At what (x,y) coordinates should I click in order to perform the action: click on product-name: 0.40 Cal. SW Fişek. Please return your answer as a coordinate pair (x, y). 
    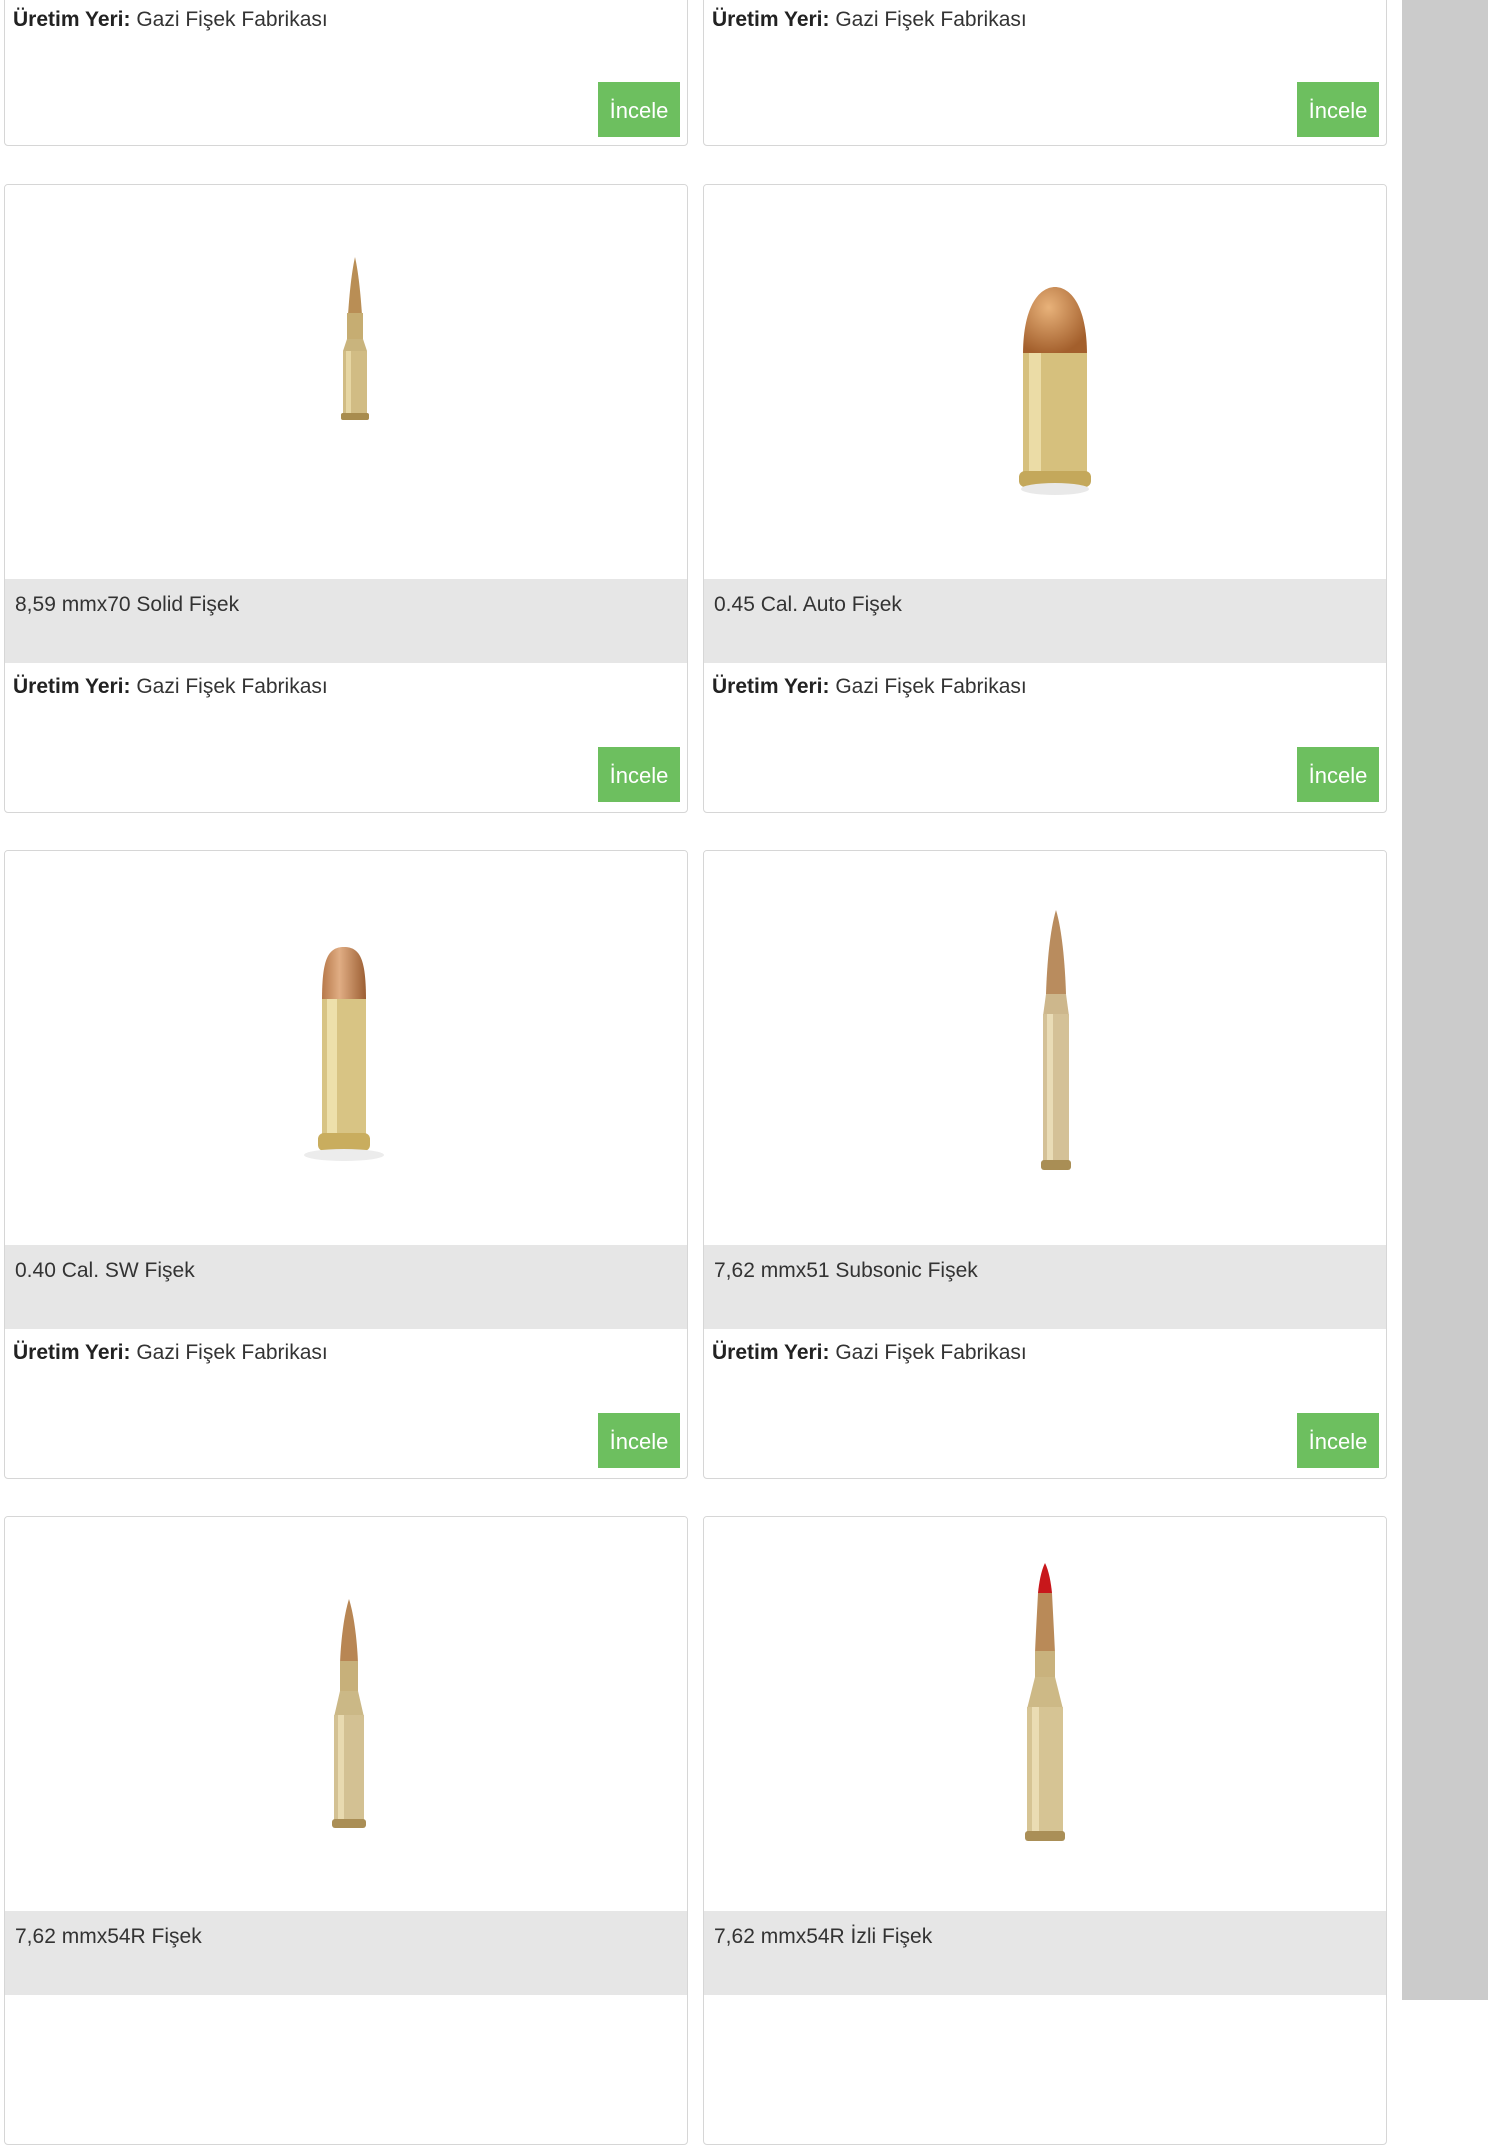
    Looking at the image, I should click on (346, 1287).